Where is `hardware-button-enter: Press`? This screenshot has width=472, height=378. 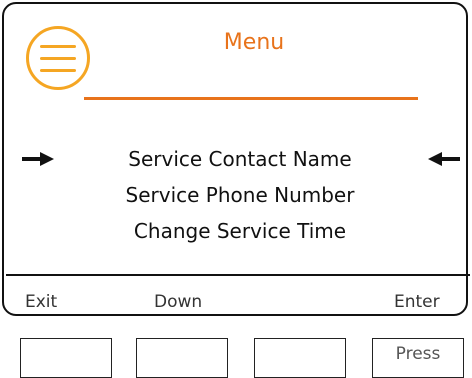 hardware-button-enter: Press is located at coordinates (418, 358).